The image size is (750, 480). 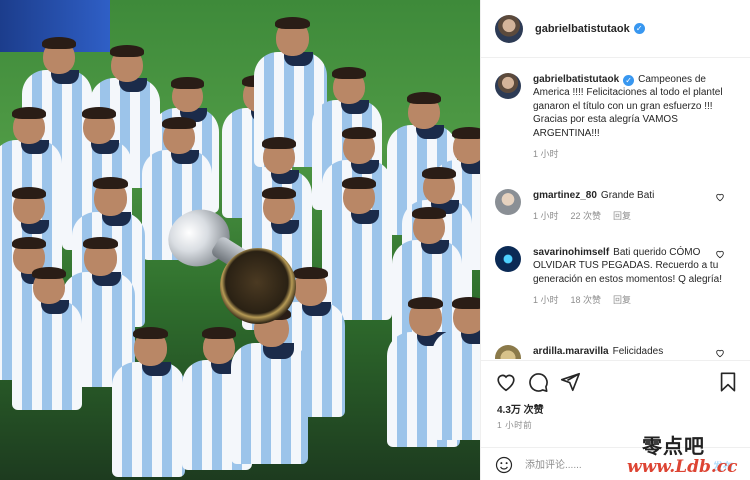 I want to click on action-icons, so click(x=616, y=382).